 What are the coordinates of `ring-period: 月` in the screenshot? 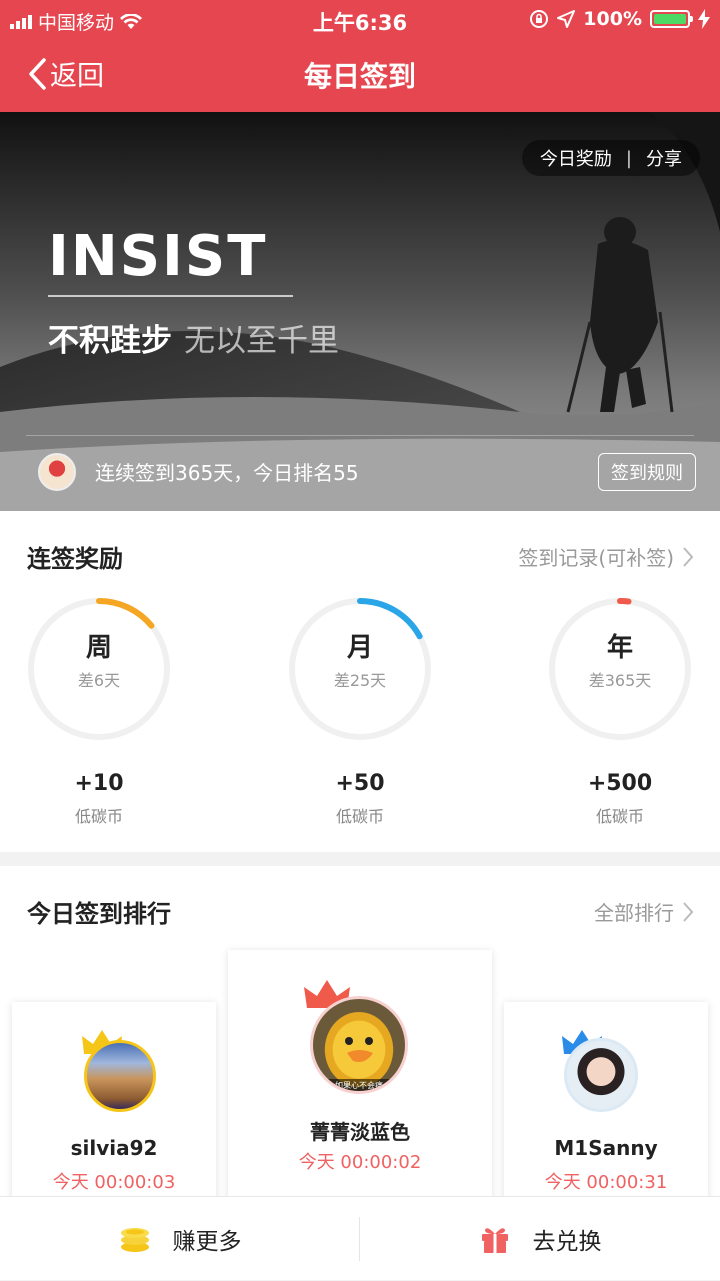 It's located at (359, 648).